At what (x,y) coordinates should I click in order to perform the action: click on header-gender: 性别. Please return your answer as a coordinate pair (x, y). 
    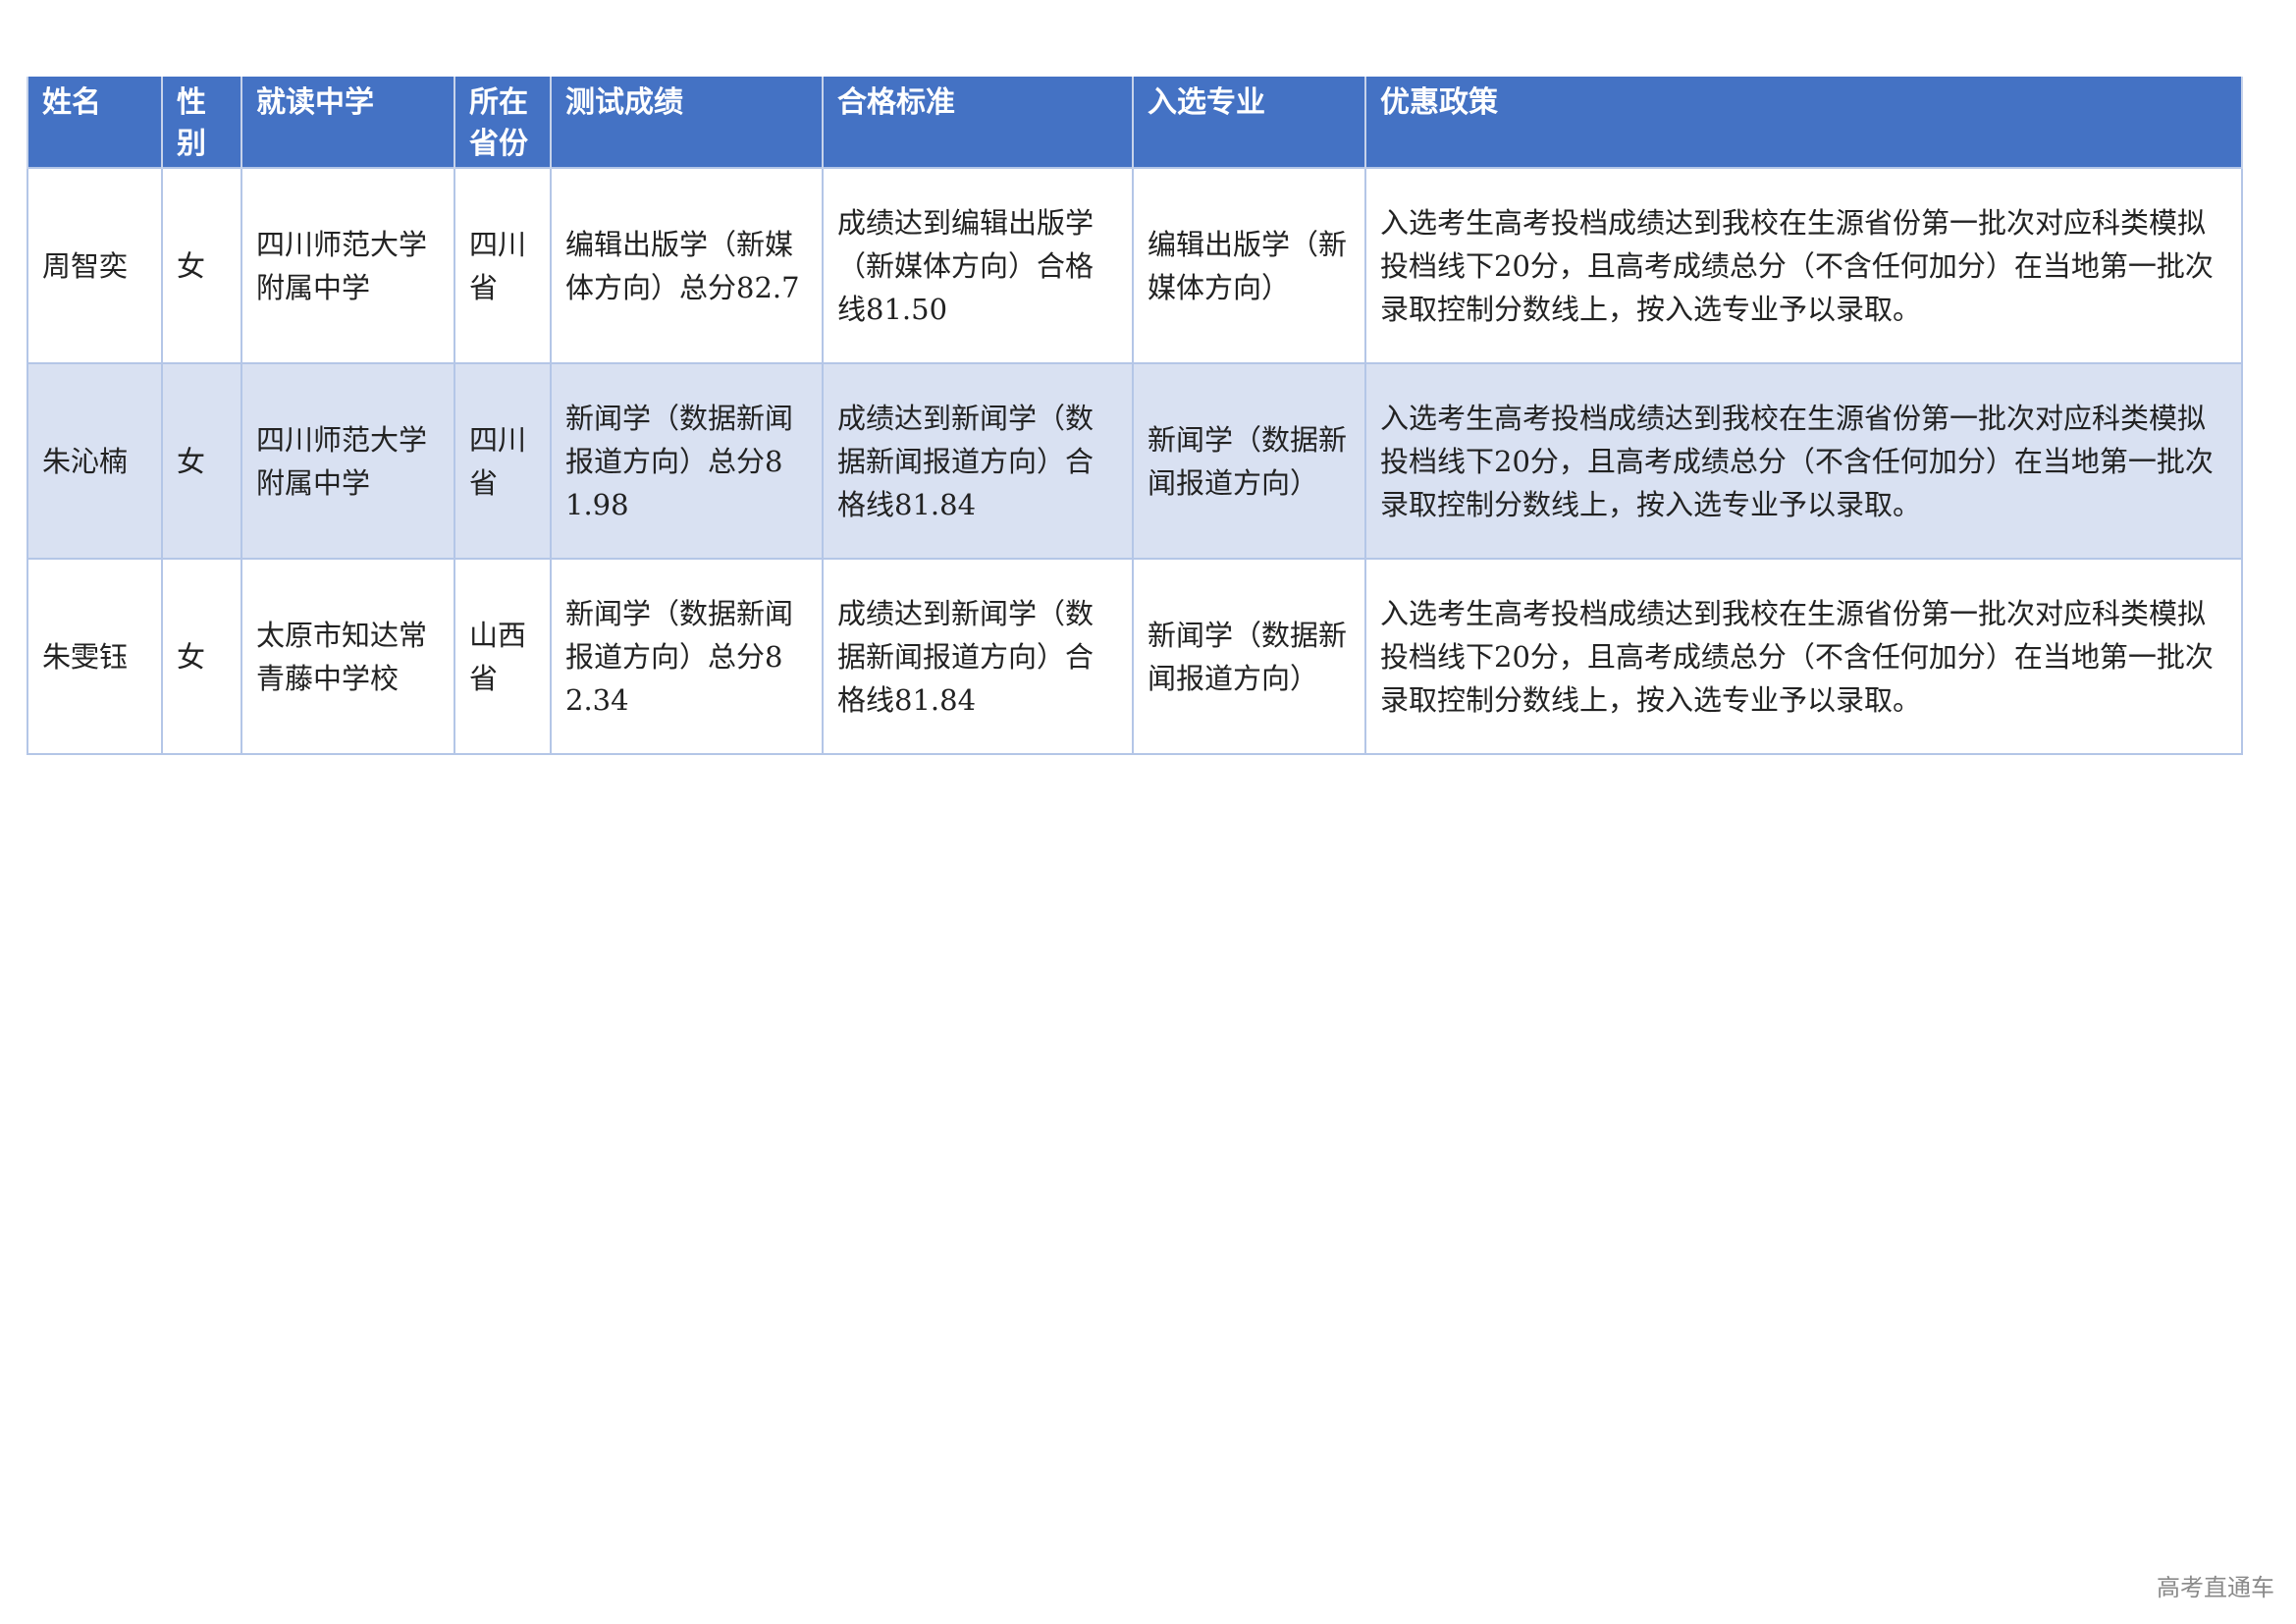
    Looking at the image, I should click on (201, 122).